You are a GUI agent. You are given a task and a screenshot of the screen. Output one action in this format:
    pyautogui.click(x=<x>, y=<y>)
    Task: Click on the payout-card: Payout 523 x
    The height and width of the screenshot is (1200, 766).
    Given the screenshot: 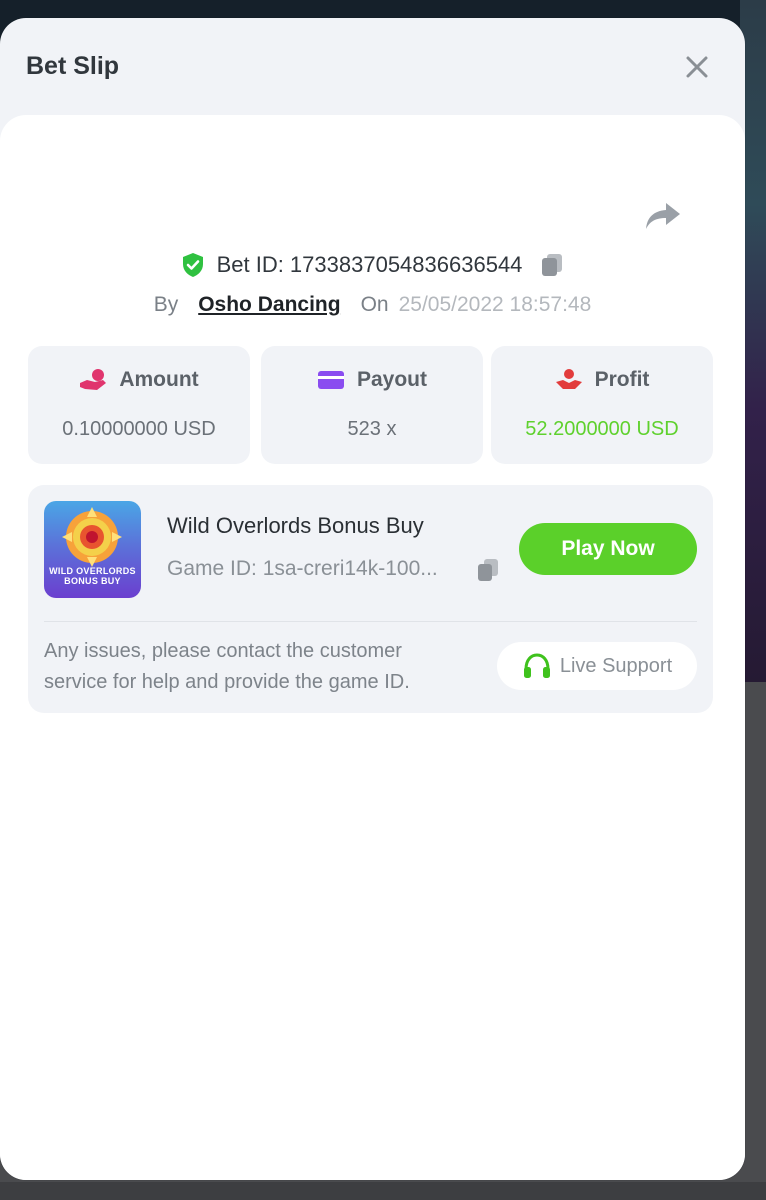 What is the action you would take?
    pyautogui.click(x=372, y=405)
    